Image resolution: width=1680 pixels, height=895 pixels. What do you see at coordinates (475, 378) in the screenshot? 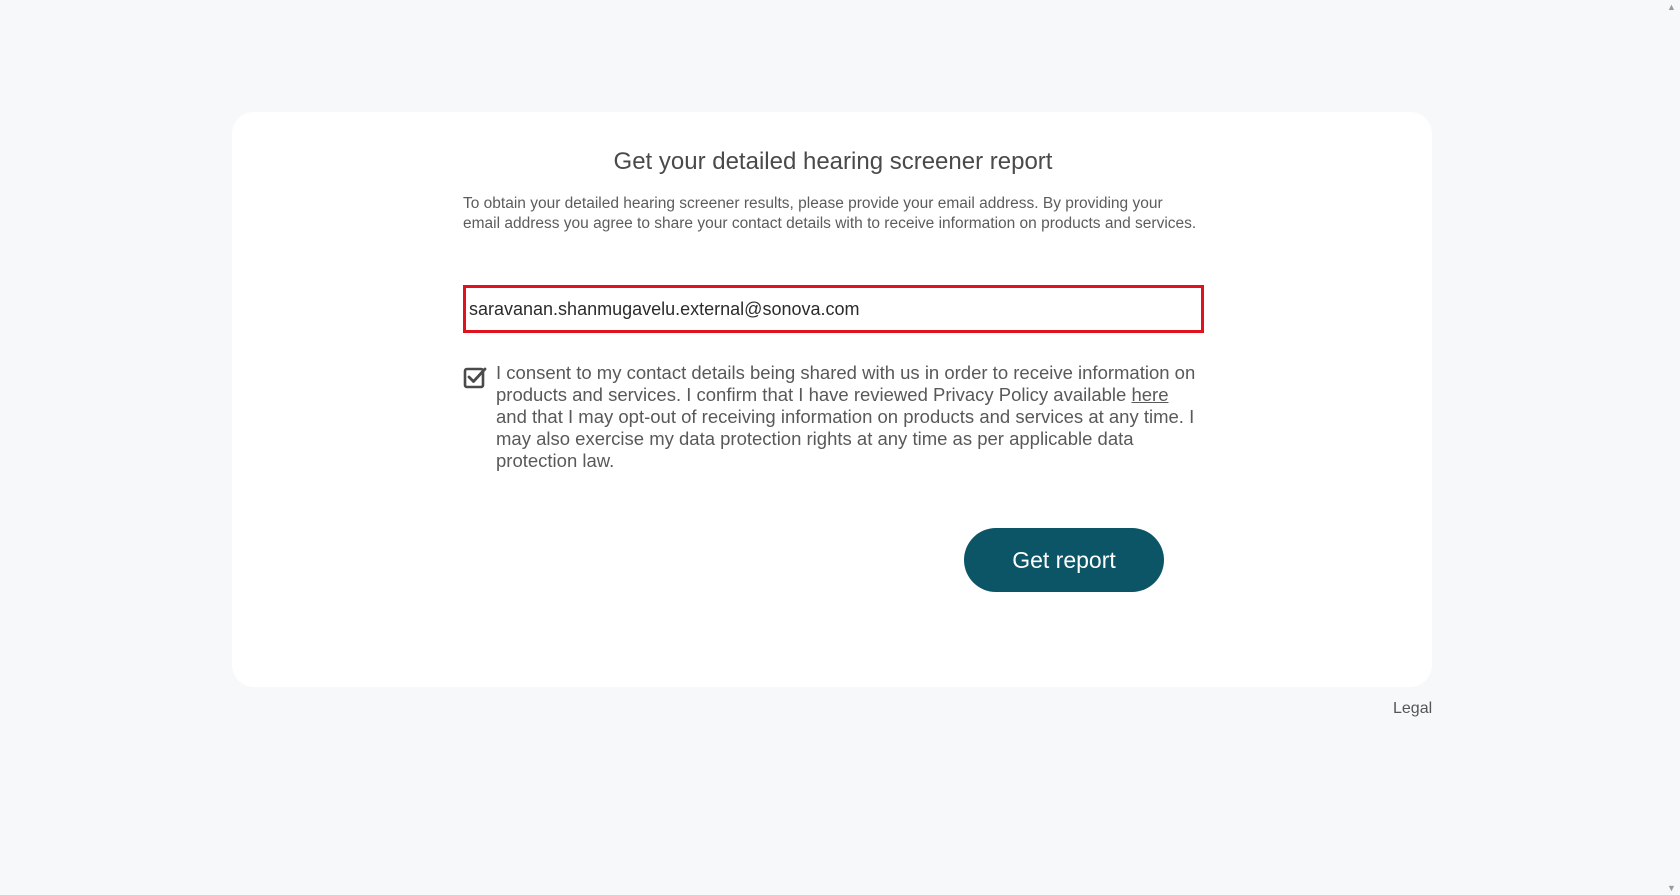
I see `checkbox-checked-icon` at bounding box center [475, 378].